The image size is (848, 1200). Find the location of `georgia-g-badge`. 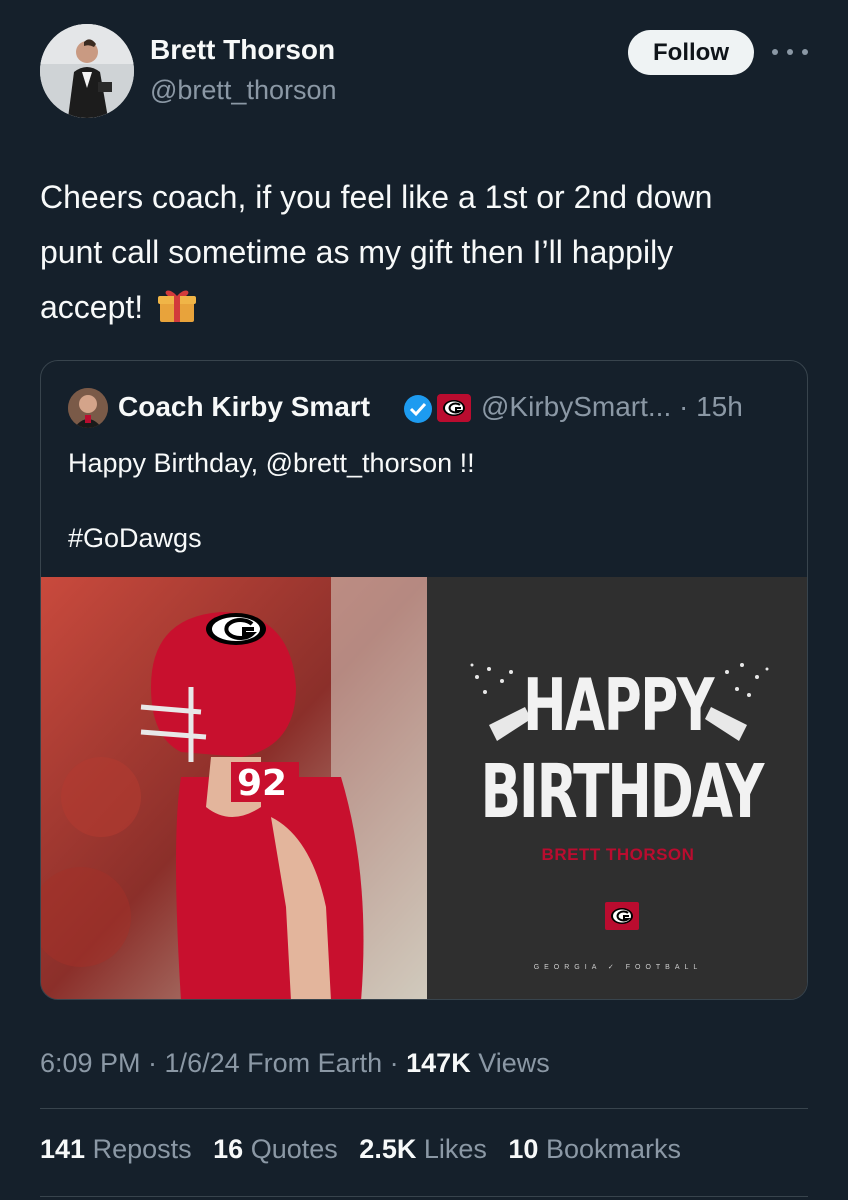

georgia-g-badge is located at coordinates (454, 408).